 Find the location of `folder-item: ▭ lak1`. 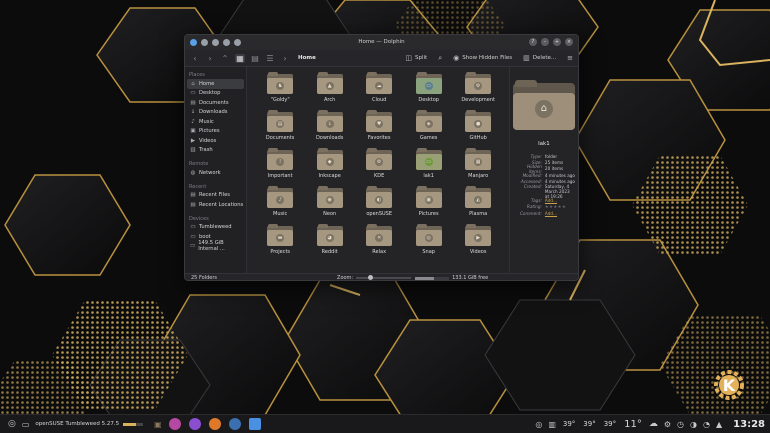

folder-item: ▭ lak1 is located at coordinates (429, 167).